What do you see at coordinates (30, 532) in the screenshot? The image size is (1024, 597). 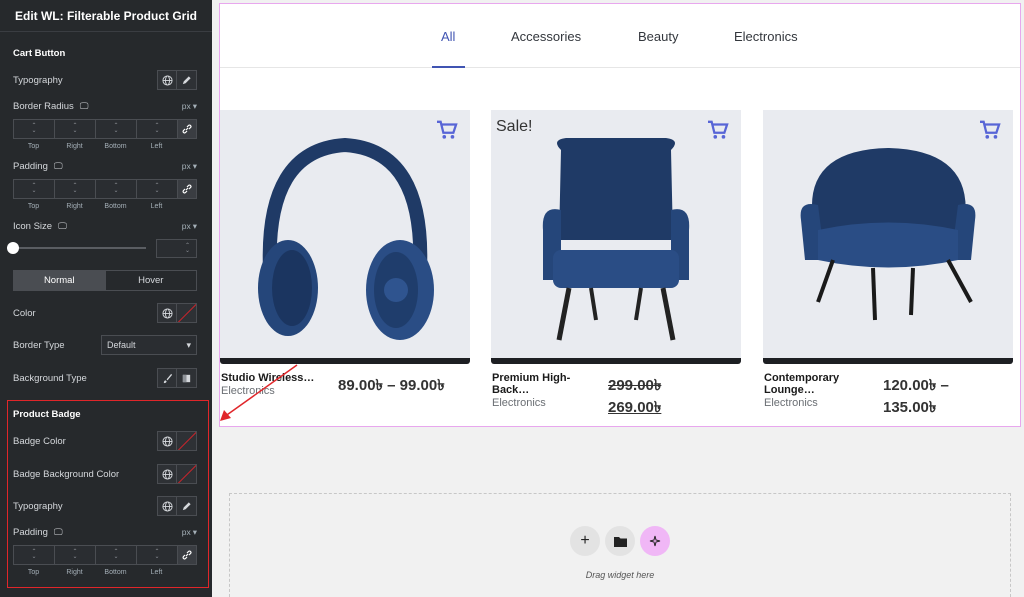 I see `badge-padding-label: Padding` at bounding box center [30, 532].